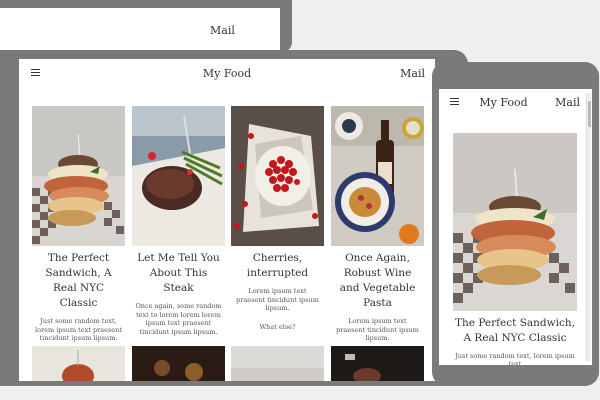 The width and height of the screenshot is (600, 400). What do you see at coordinates (140, 30) in the screenshot?
I see `desktop-screen: Mail` at bounding box center [140, 30].